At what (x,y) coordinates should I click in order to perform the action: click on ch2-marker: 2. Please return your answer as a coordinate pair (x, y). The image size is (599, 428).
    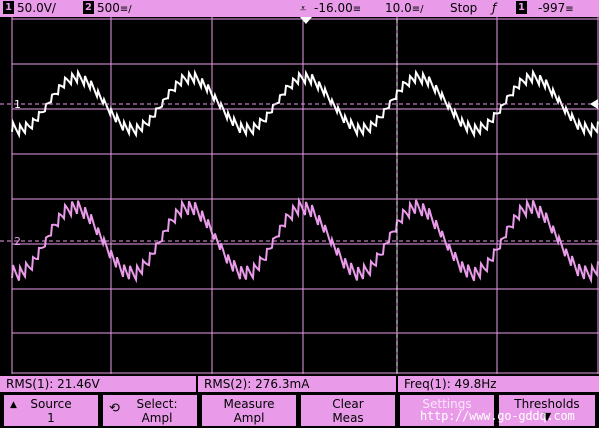
    Looking at the image, I should click on (17, 241).